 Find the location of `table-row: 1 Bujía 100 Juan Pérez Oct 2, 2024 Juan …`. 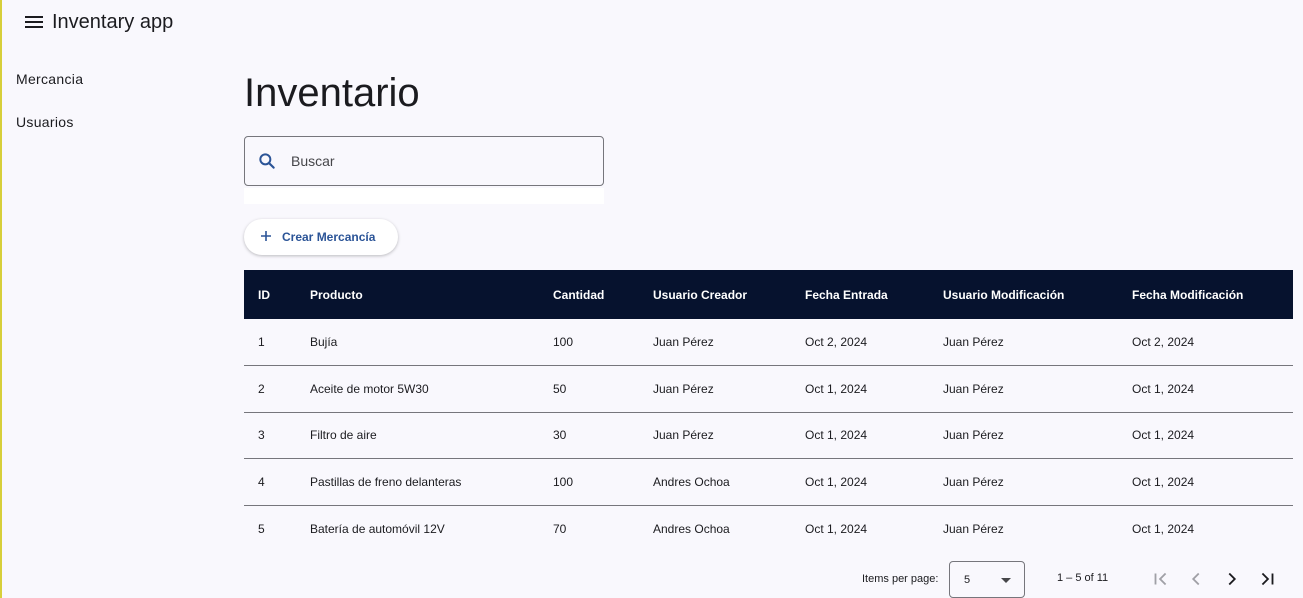

table-row: 1 Bujía 100 Juan Pérez Oct 2, 2024 Juan … is located at coordinates (768, 342).